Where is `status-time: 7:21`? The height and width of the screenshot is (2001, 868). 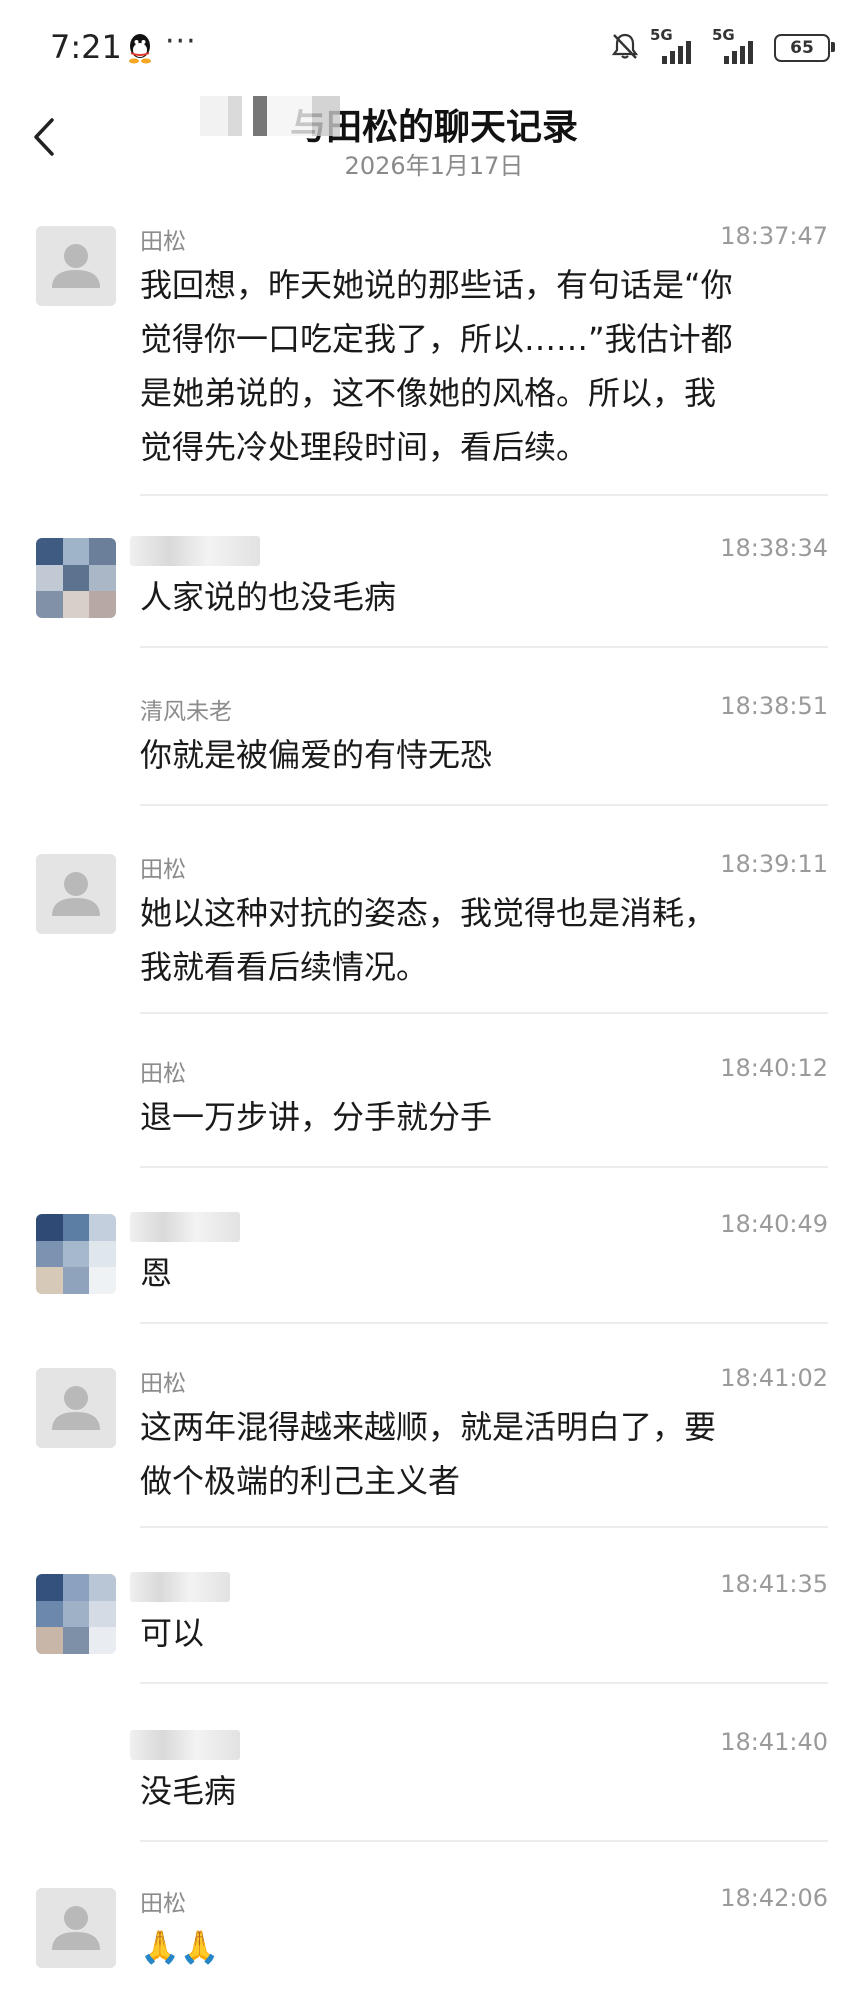
status-time: 7:21 is located at coordinates (86, 47).